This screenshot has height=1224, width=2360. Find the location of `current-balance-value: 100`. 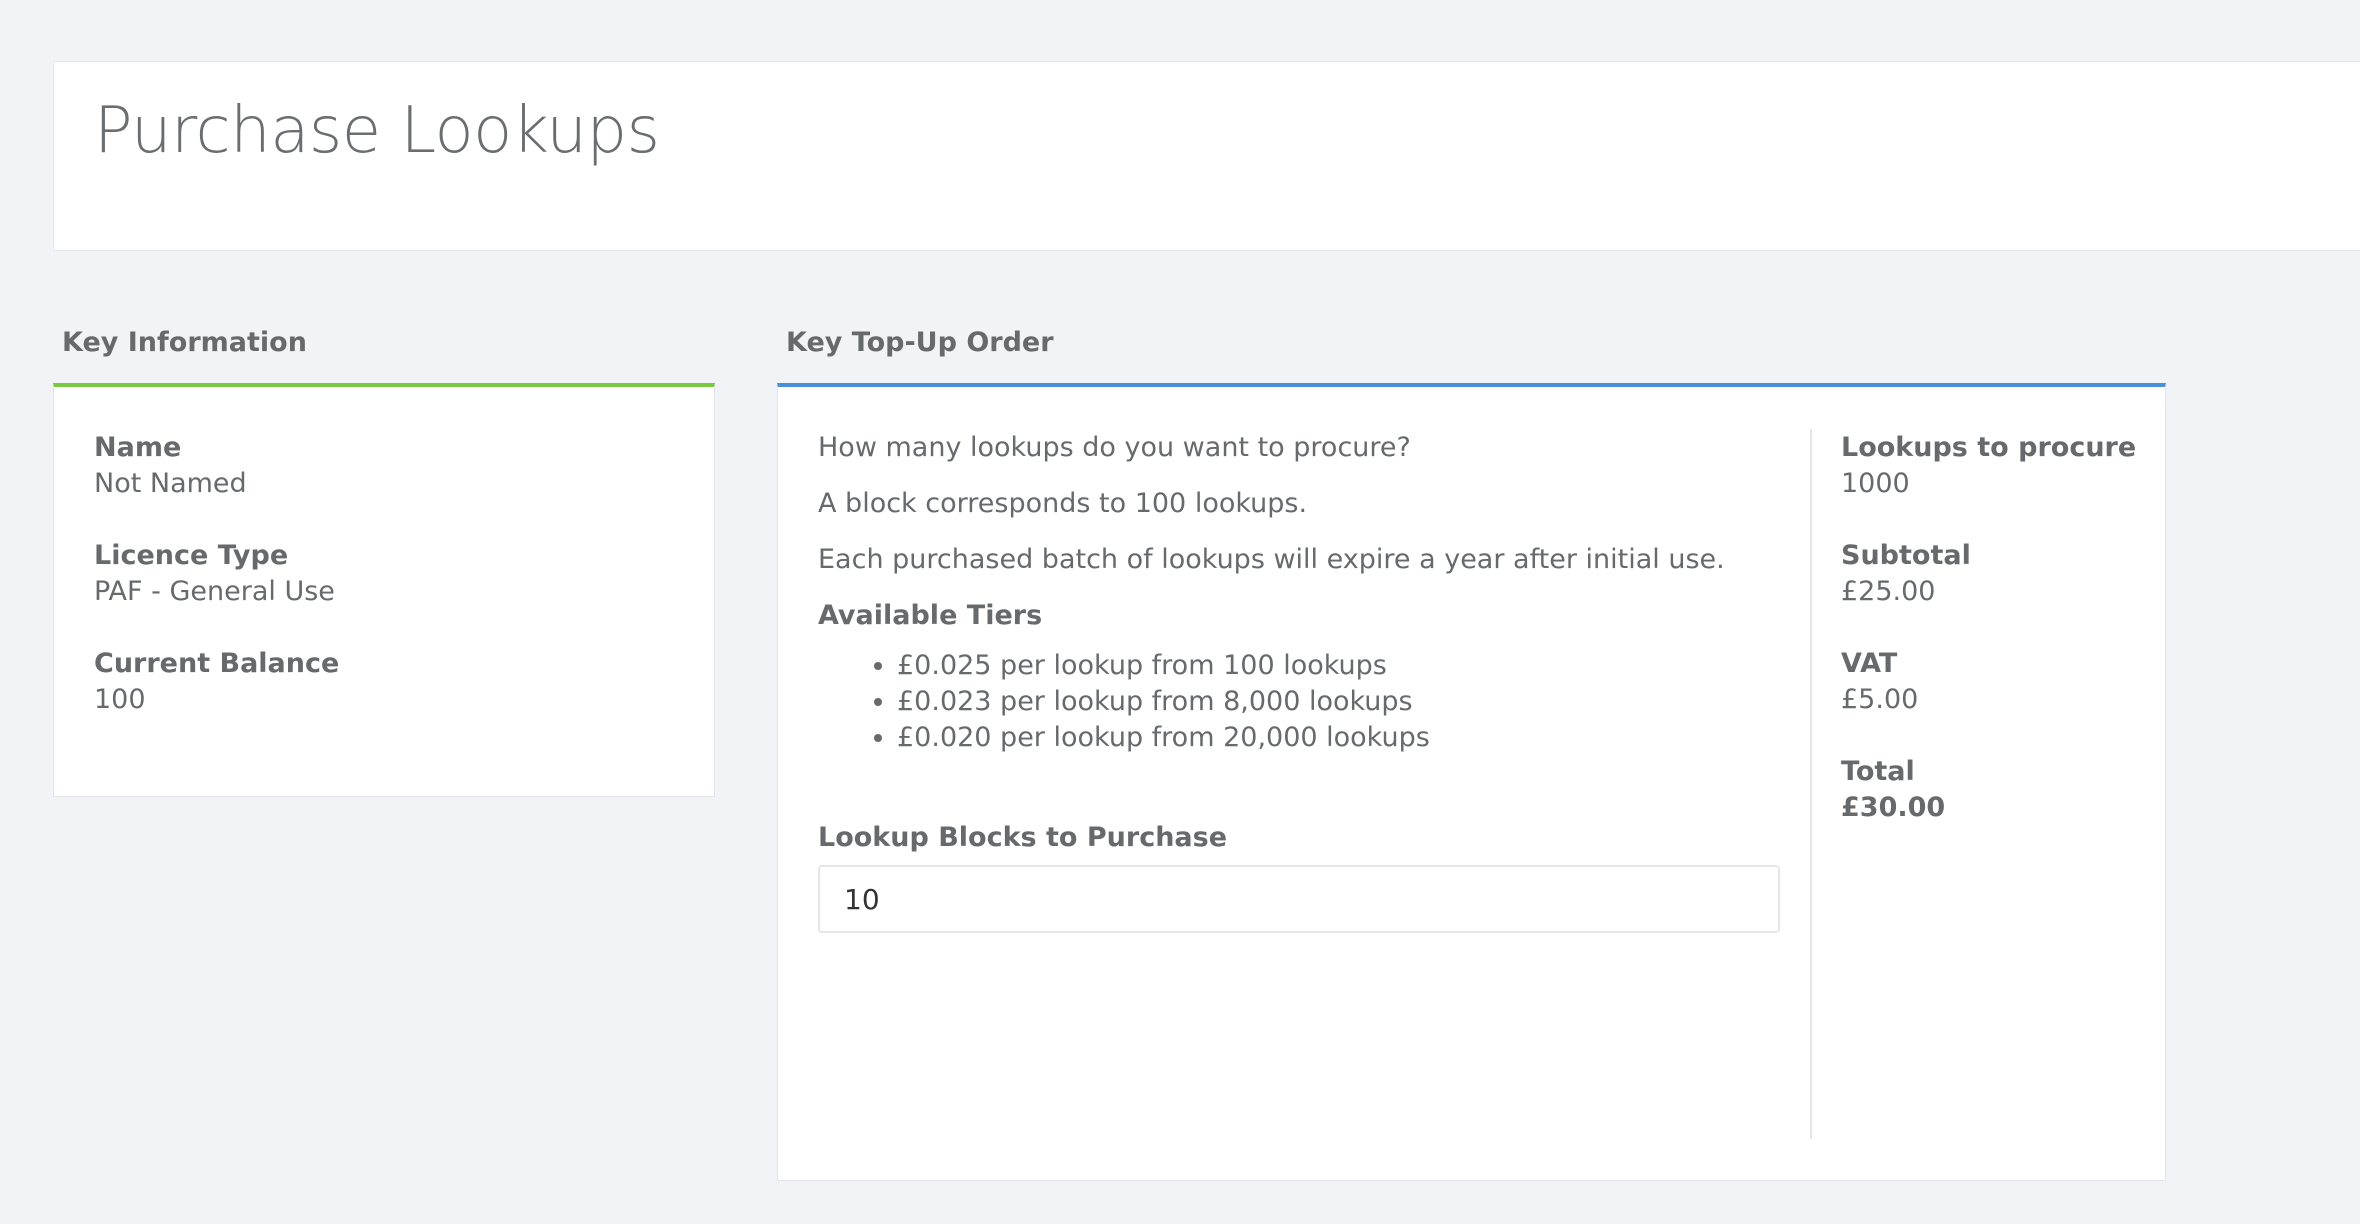

current-balance-value: 100 is located at coordinates (120, 699).